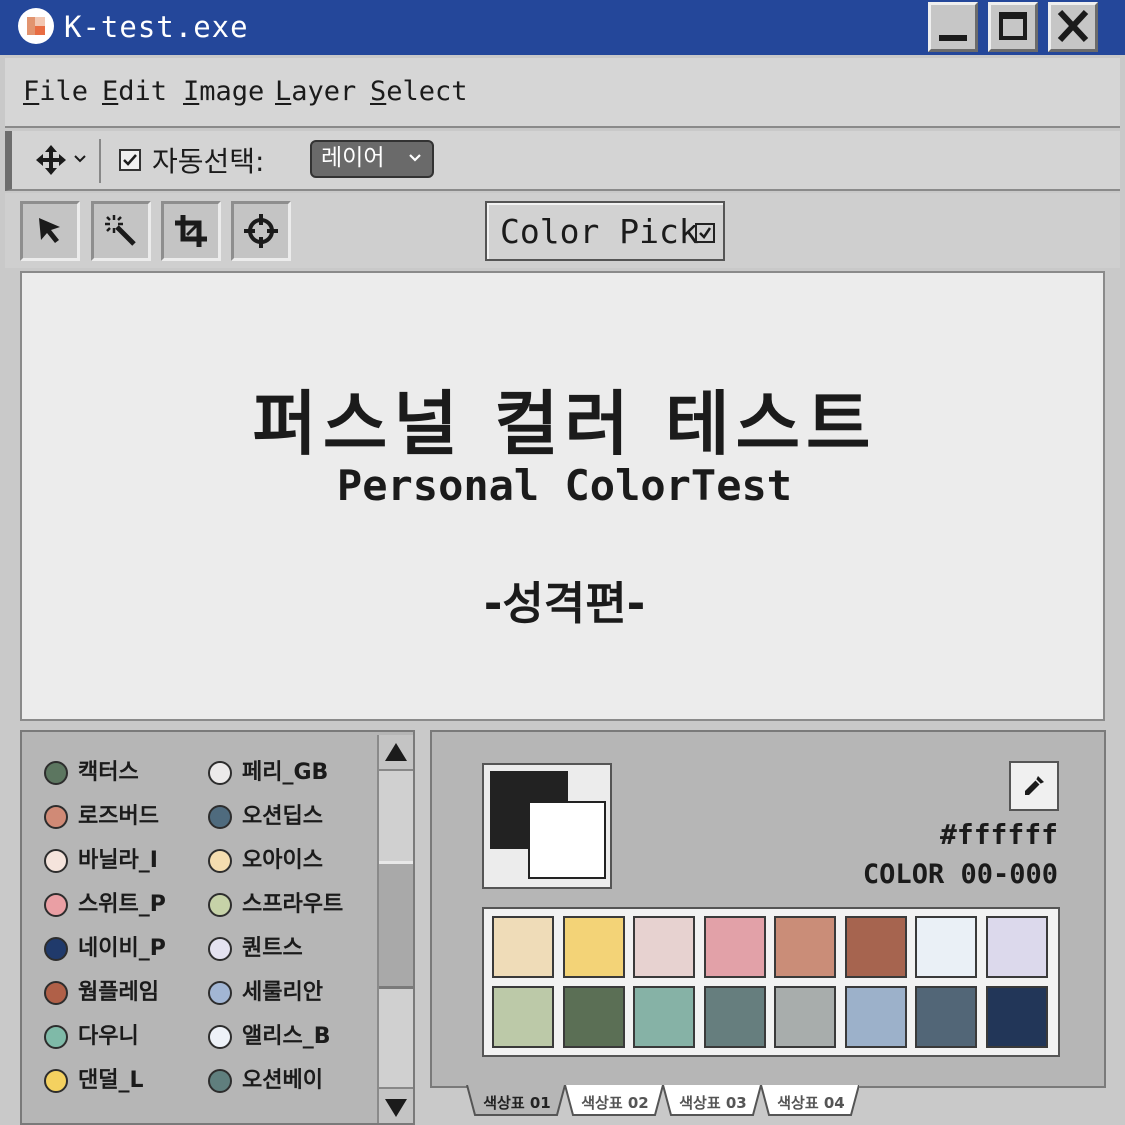 The image size is (1125, 1125). Describe the element at coordinates (396, 925) in the screenshot. I see `scroll-thumb` at that location.